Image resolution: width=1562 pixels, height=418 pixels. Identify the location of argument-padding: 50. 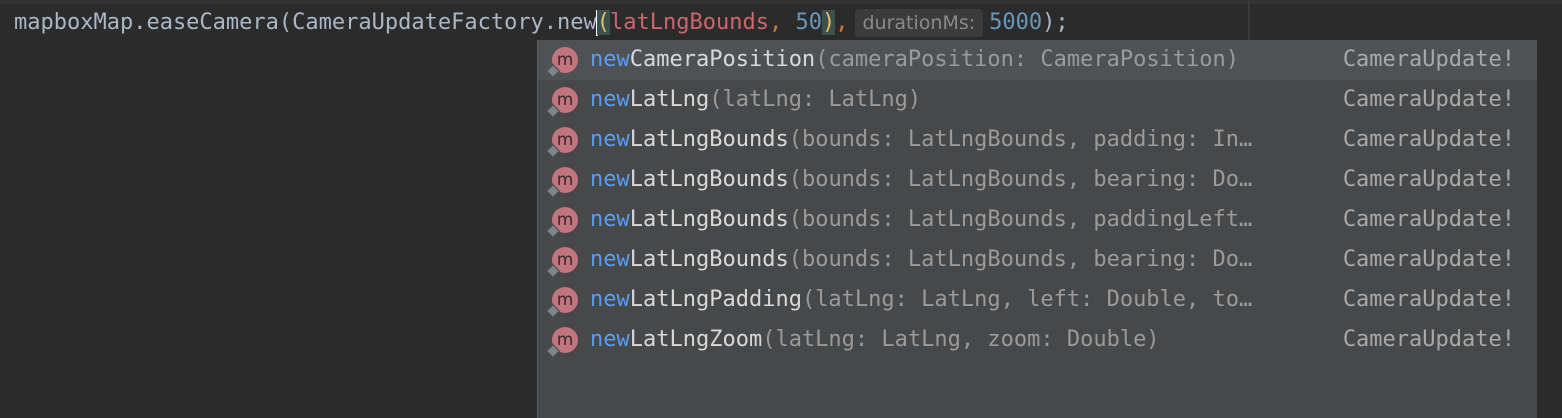
(809, 22).